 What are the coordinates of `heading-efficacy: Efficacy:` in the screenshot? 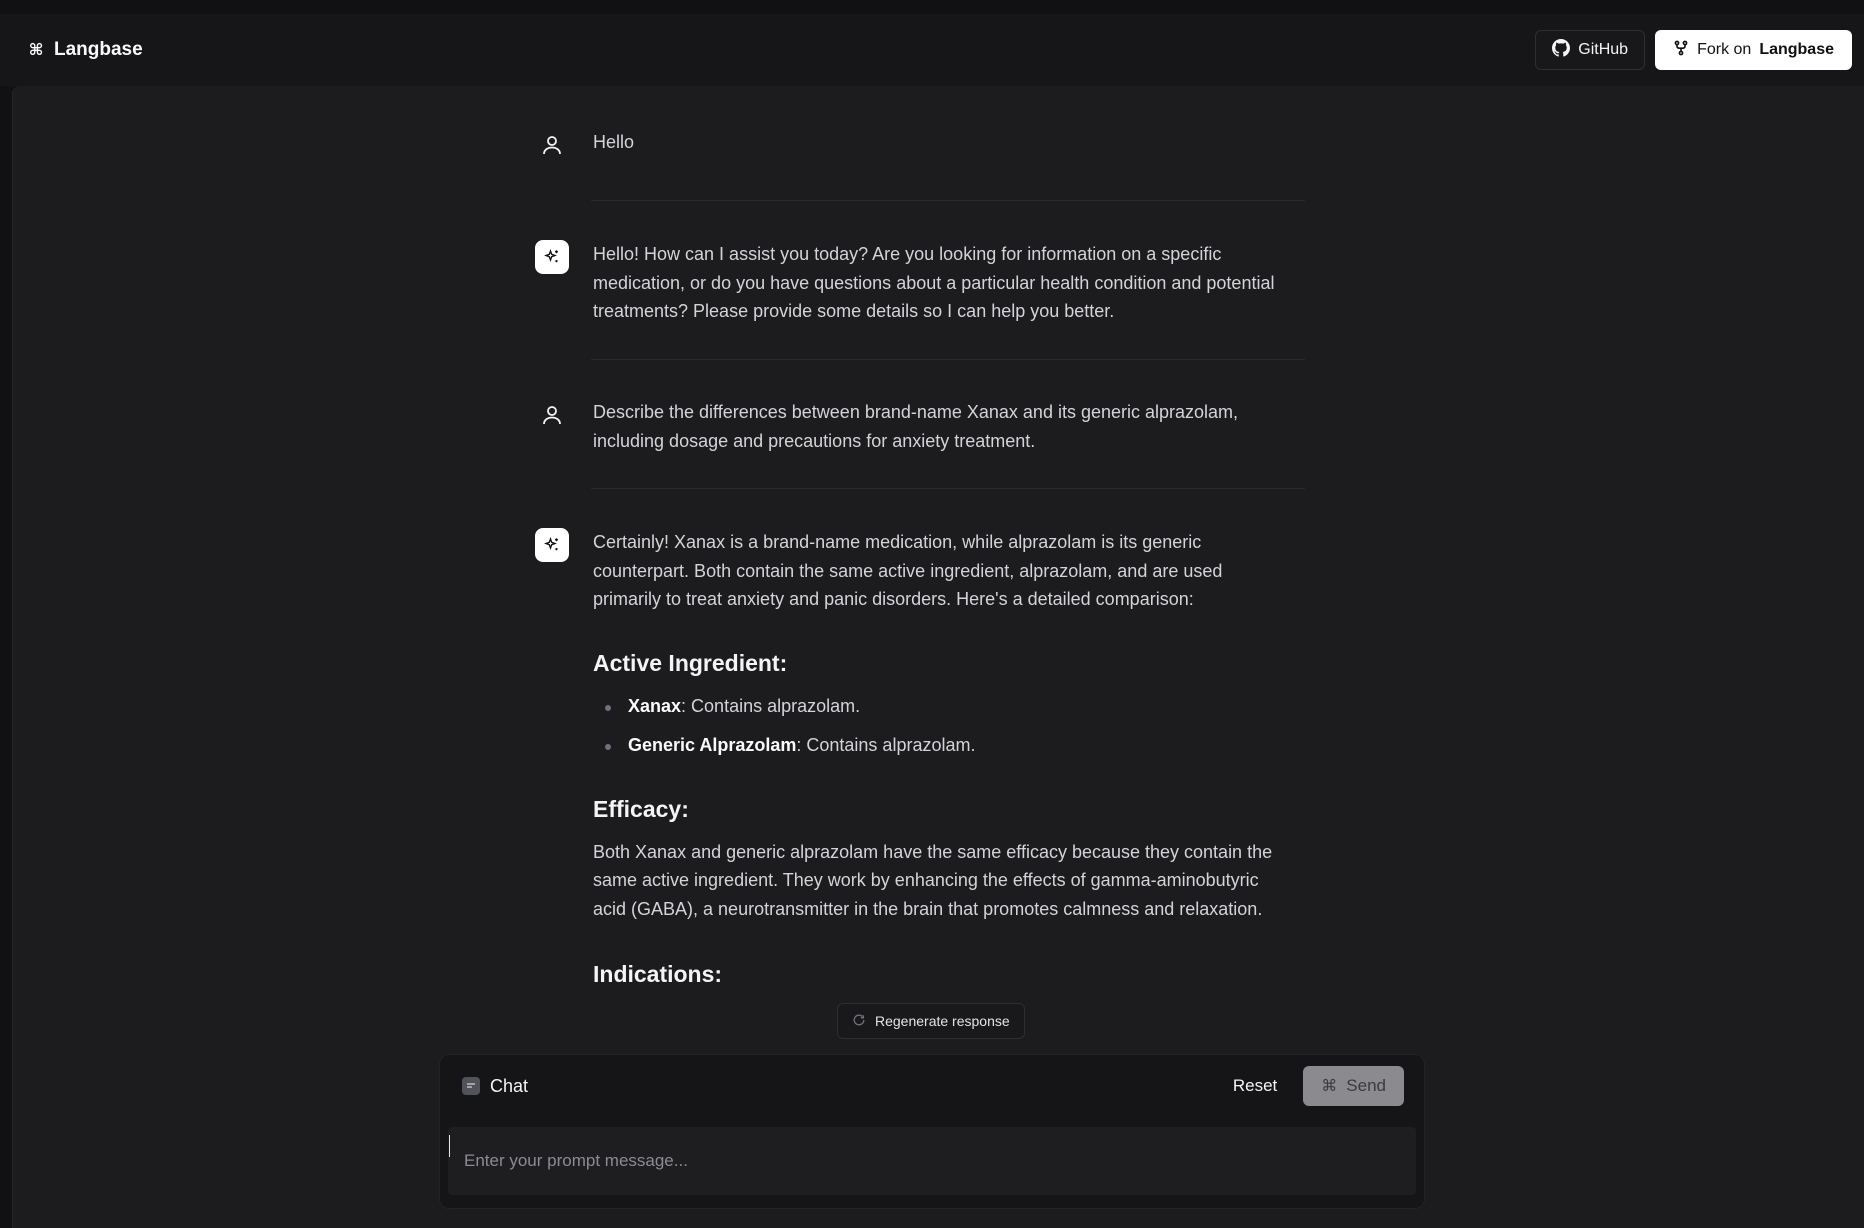 It's located at (641, 808).